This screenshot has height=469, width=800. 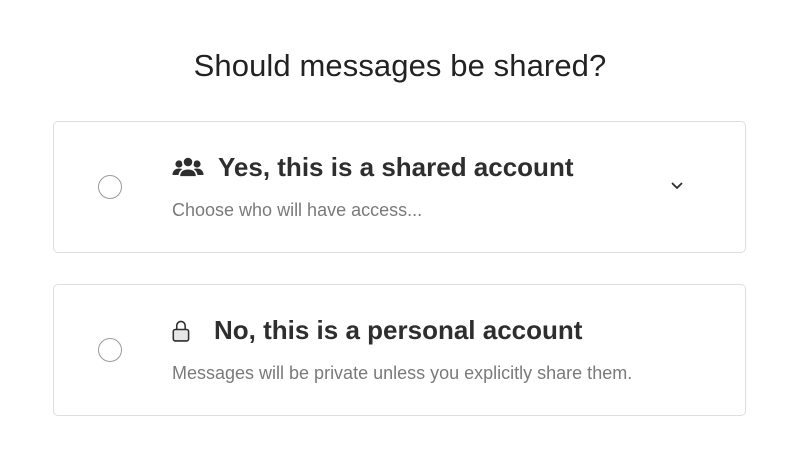 I want to click on shared-account-radio, so click(x=110, y=187).